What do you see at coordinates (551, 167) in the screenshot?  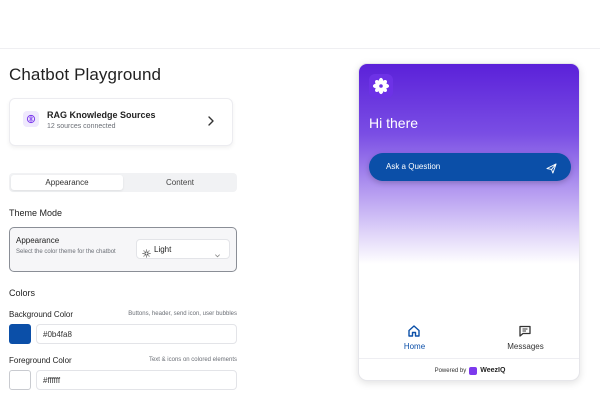 I see `send-icon` at bounding box center [551, 167].